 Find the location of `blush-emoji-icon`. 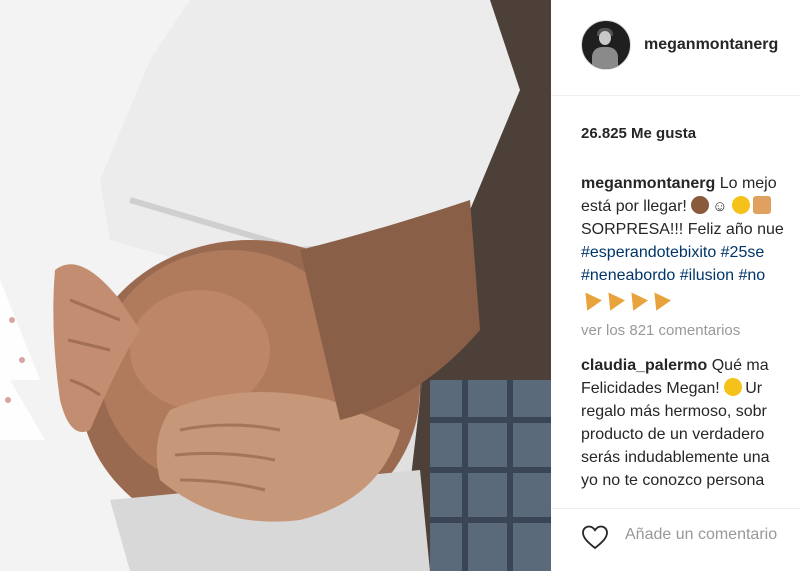

blush-emoji-icon is located at coordinates (741, 205).